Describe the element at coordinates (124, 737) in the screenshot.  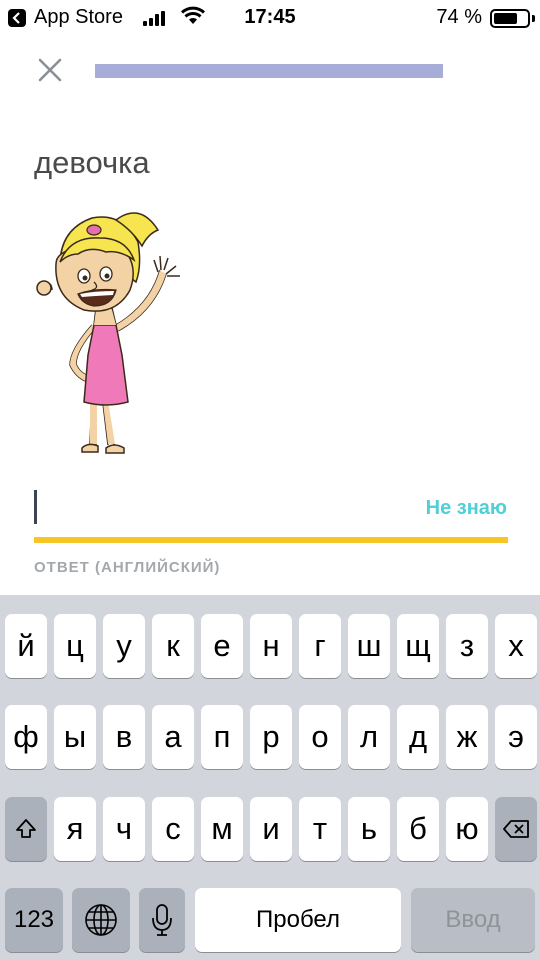
I see `key-letter: в` at that location.